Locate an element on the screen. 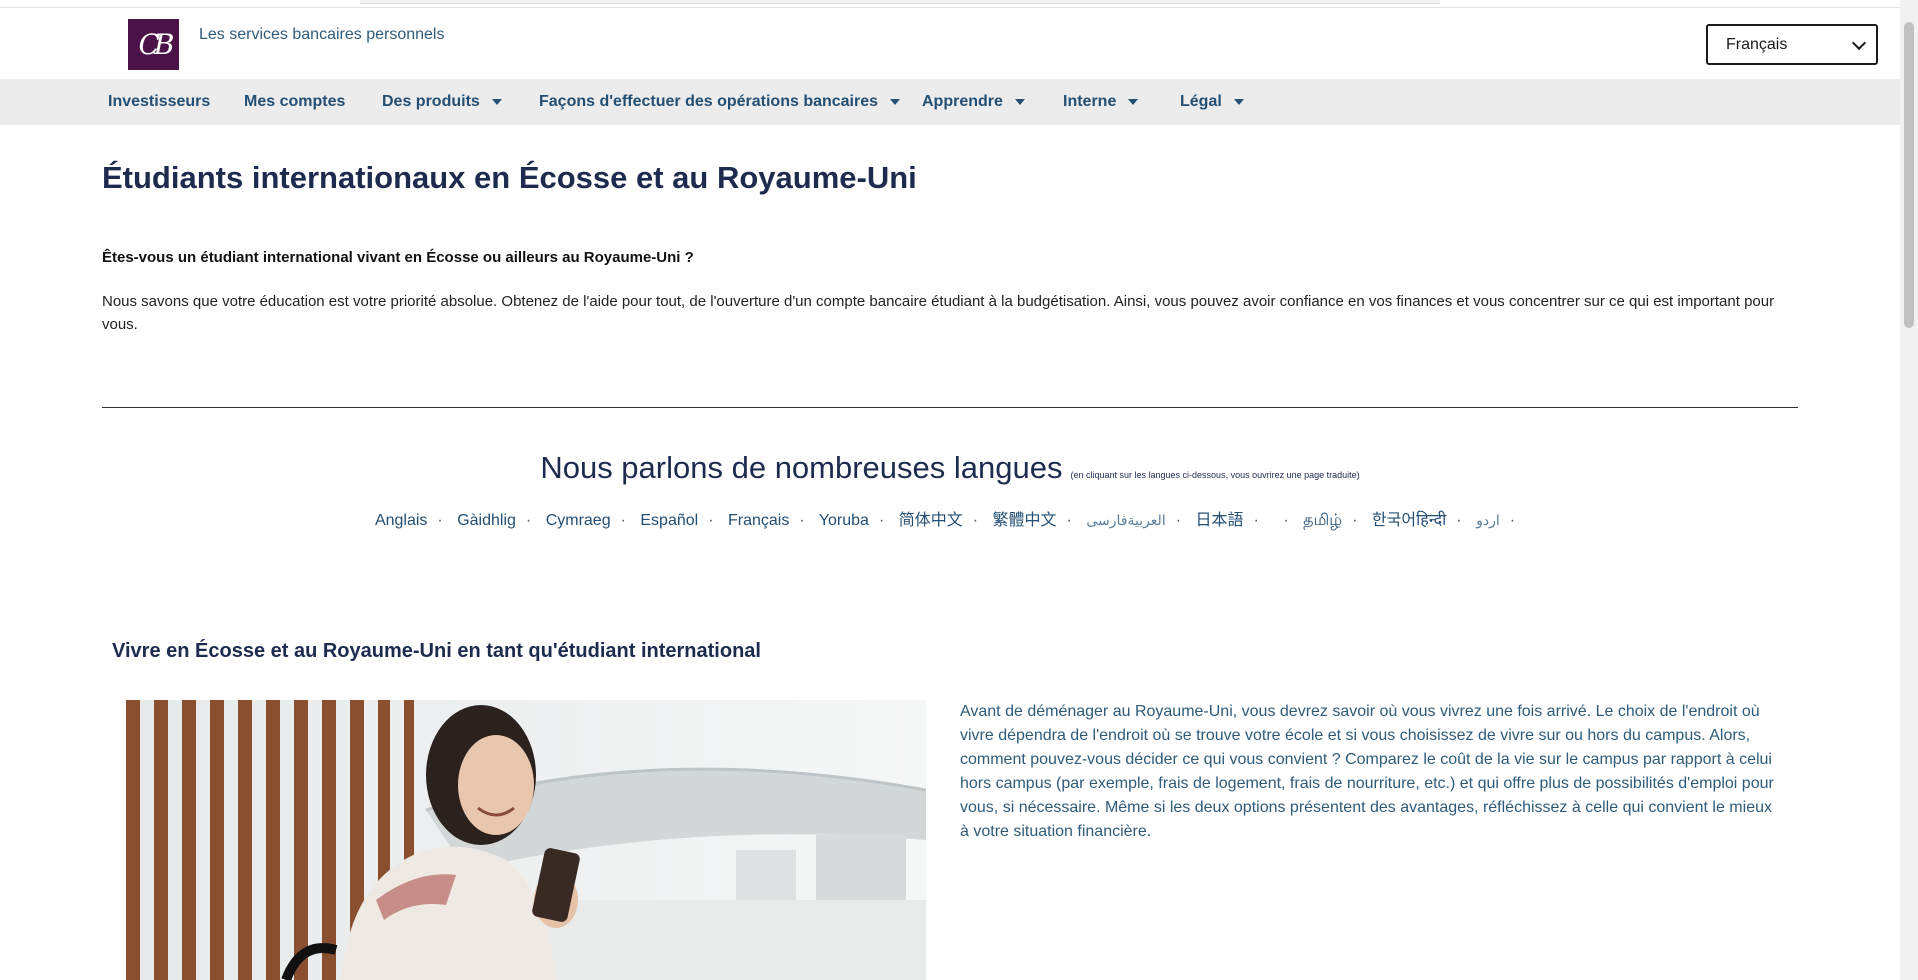  chevron-down-icon is located at coordinates (1859, 42).